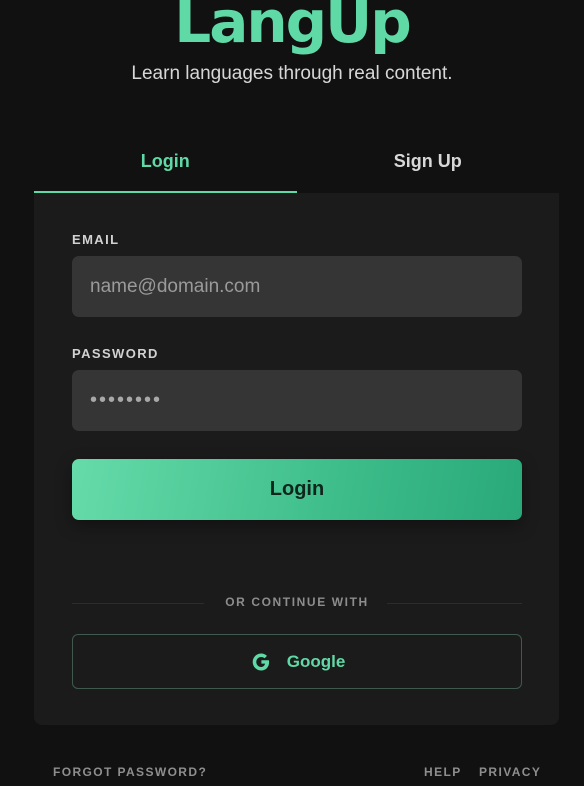 Image resolution: width=584 pixels, height=786 pixels. What do you see at coordinates (130, 772) in the screenshot?
I see `forgot-password-link: FORGOT PASSWORD?` at bounding box center [130, 772].